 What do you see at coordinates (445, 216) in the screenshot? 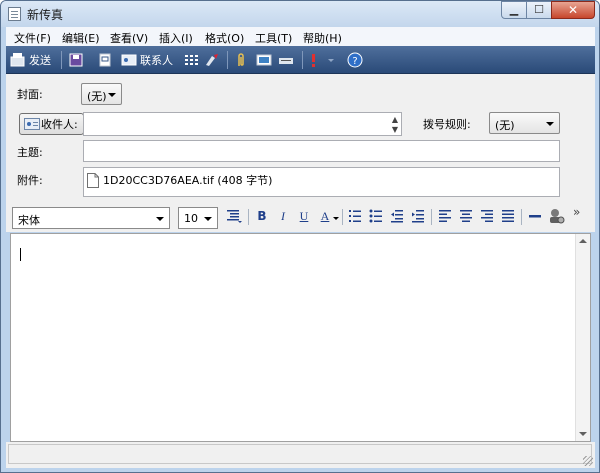
I see `align-left-button` at bounding box center [445, 216].